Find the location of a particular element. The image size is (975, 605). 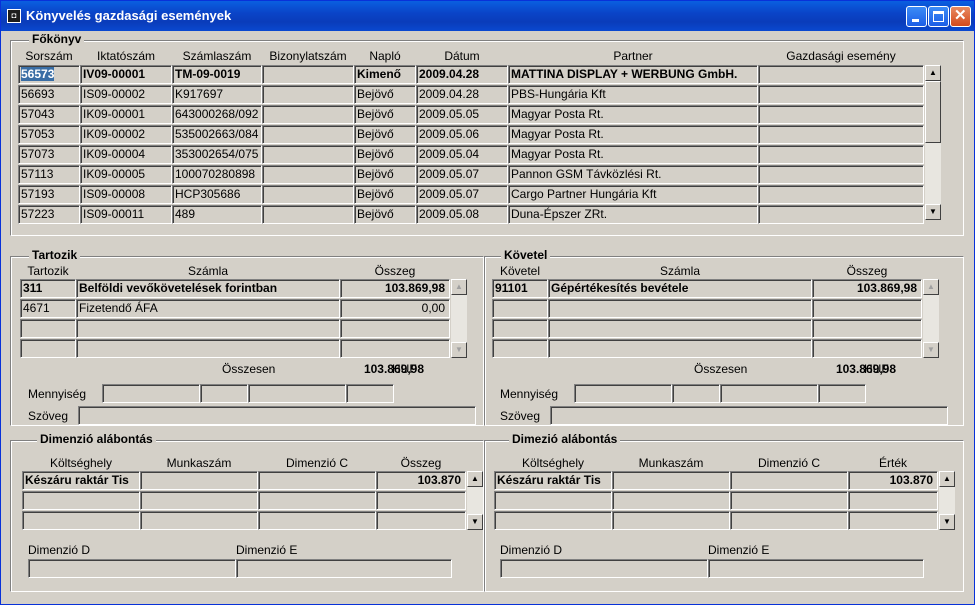

fokonyv-cell-szamla: 489 is located at coordinates (217, 214).